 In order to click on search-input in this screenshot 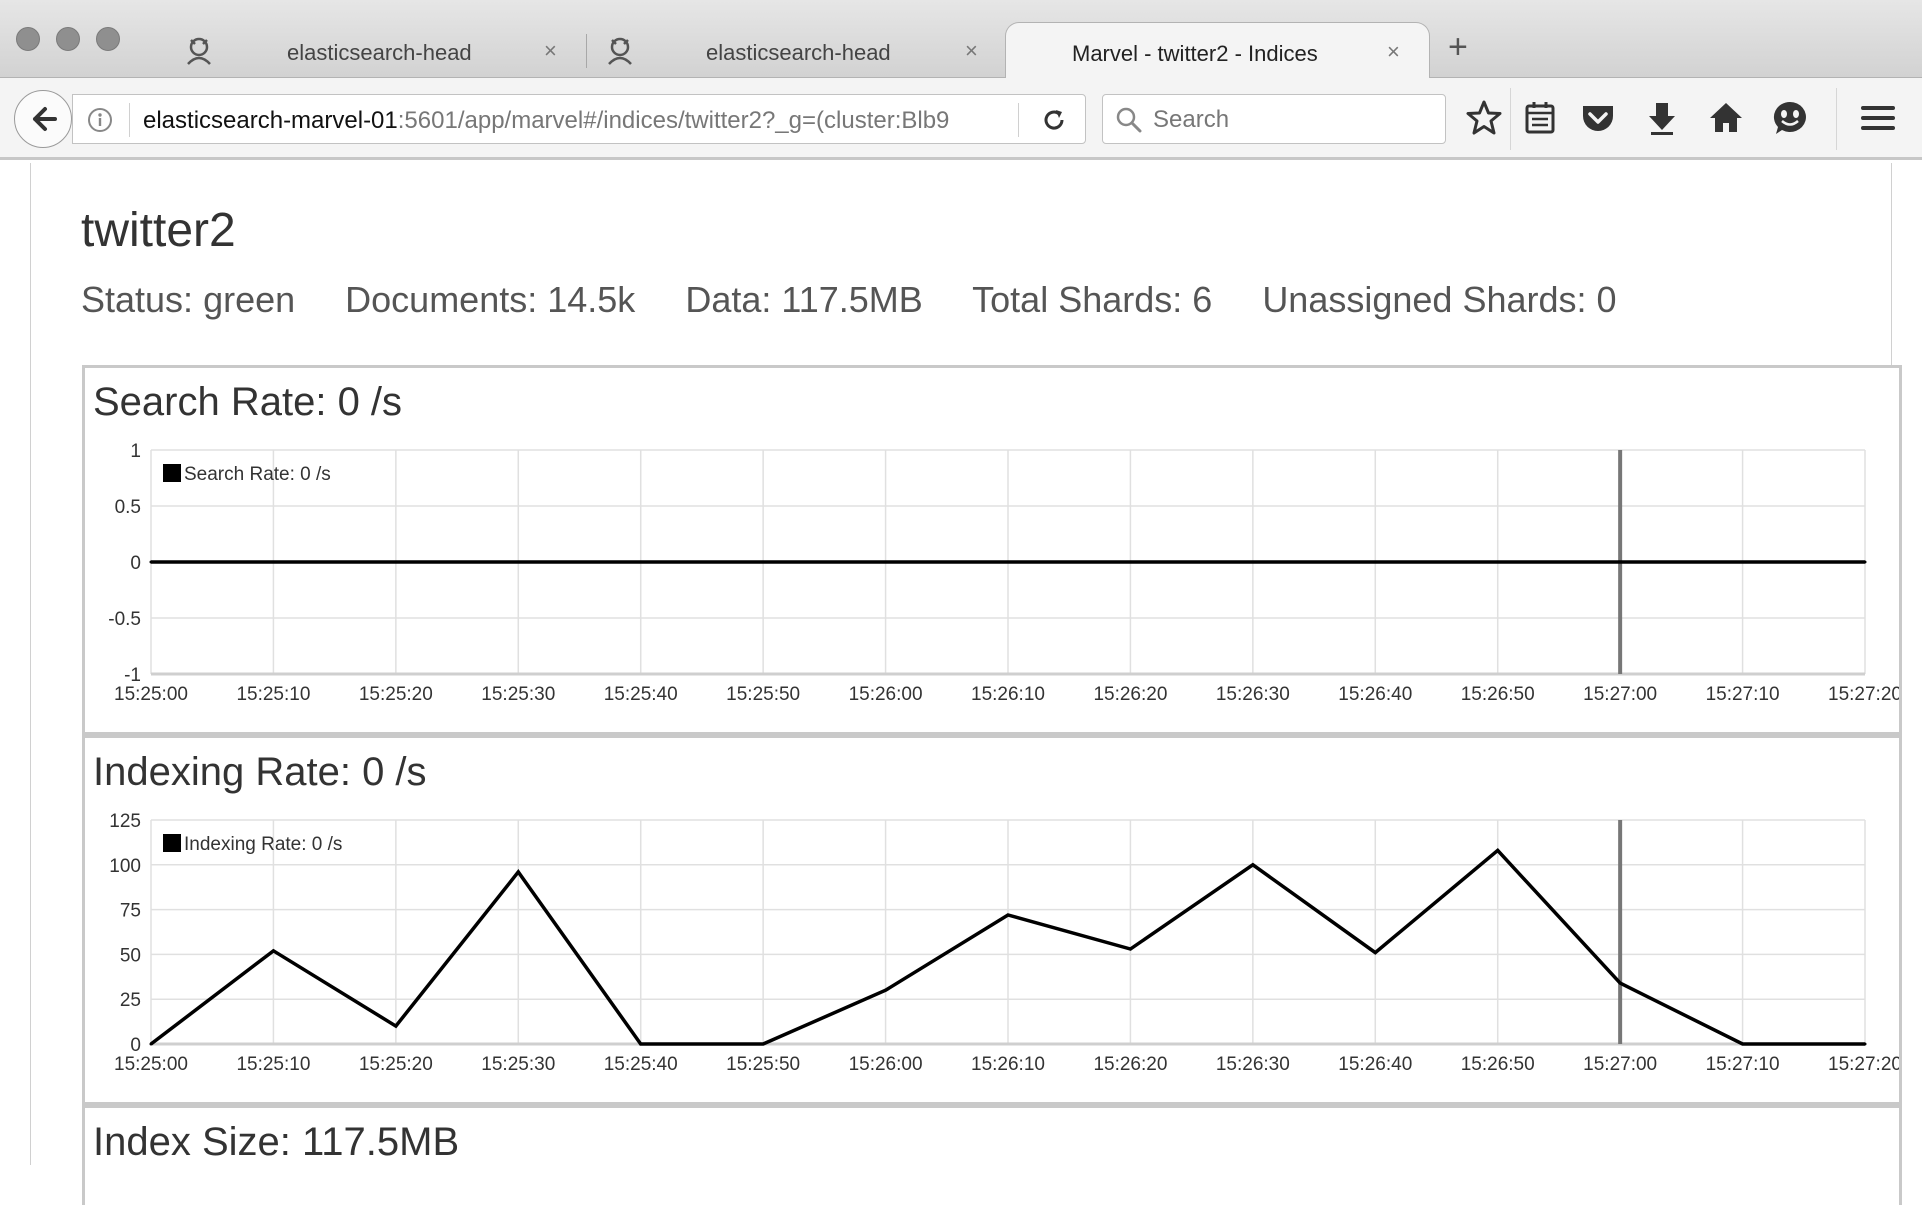, I will do `click(1293, 120)`.